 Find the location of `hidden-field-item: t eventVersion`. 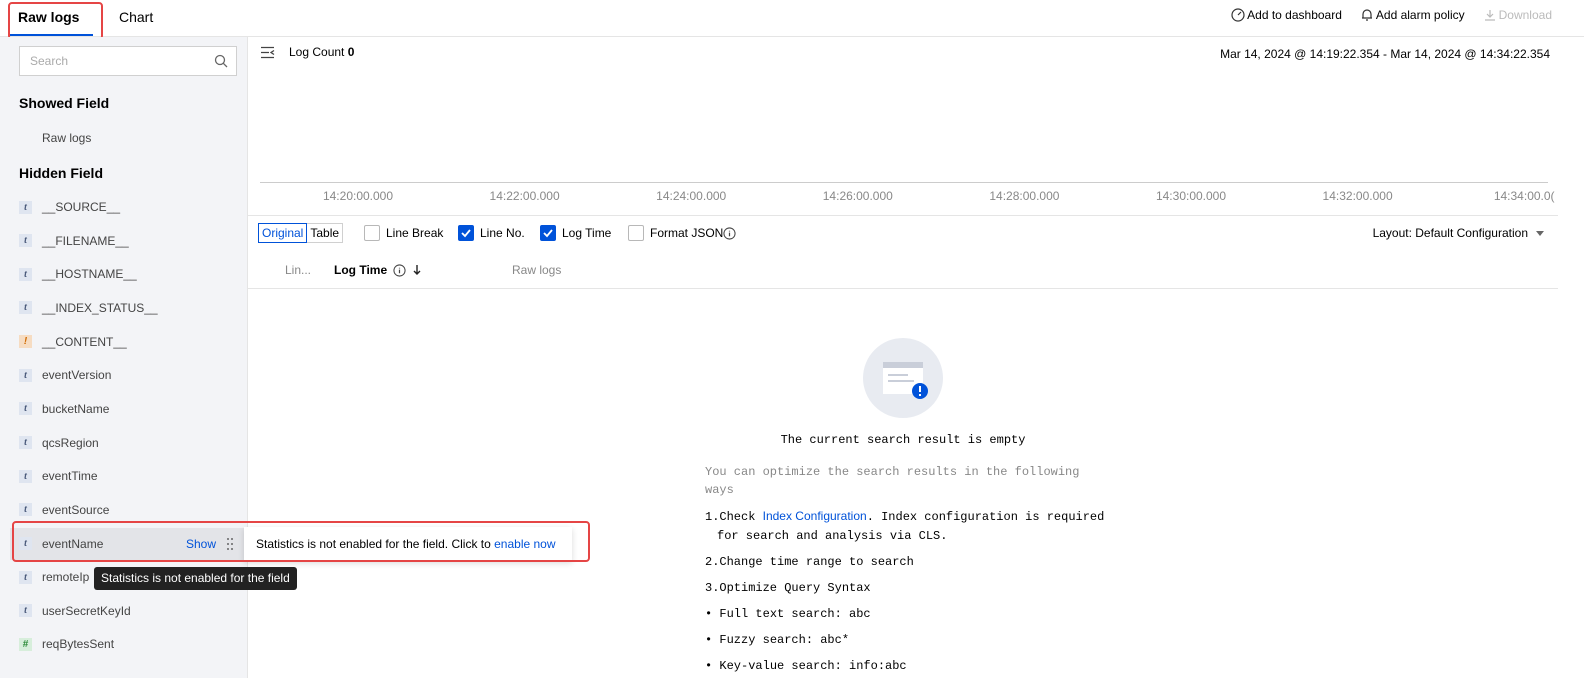

hidden-field-item: t eventVersion is located at coordinates (128, 375).